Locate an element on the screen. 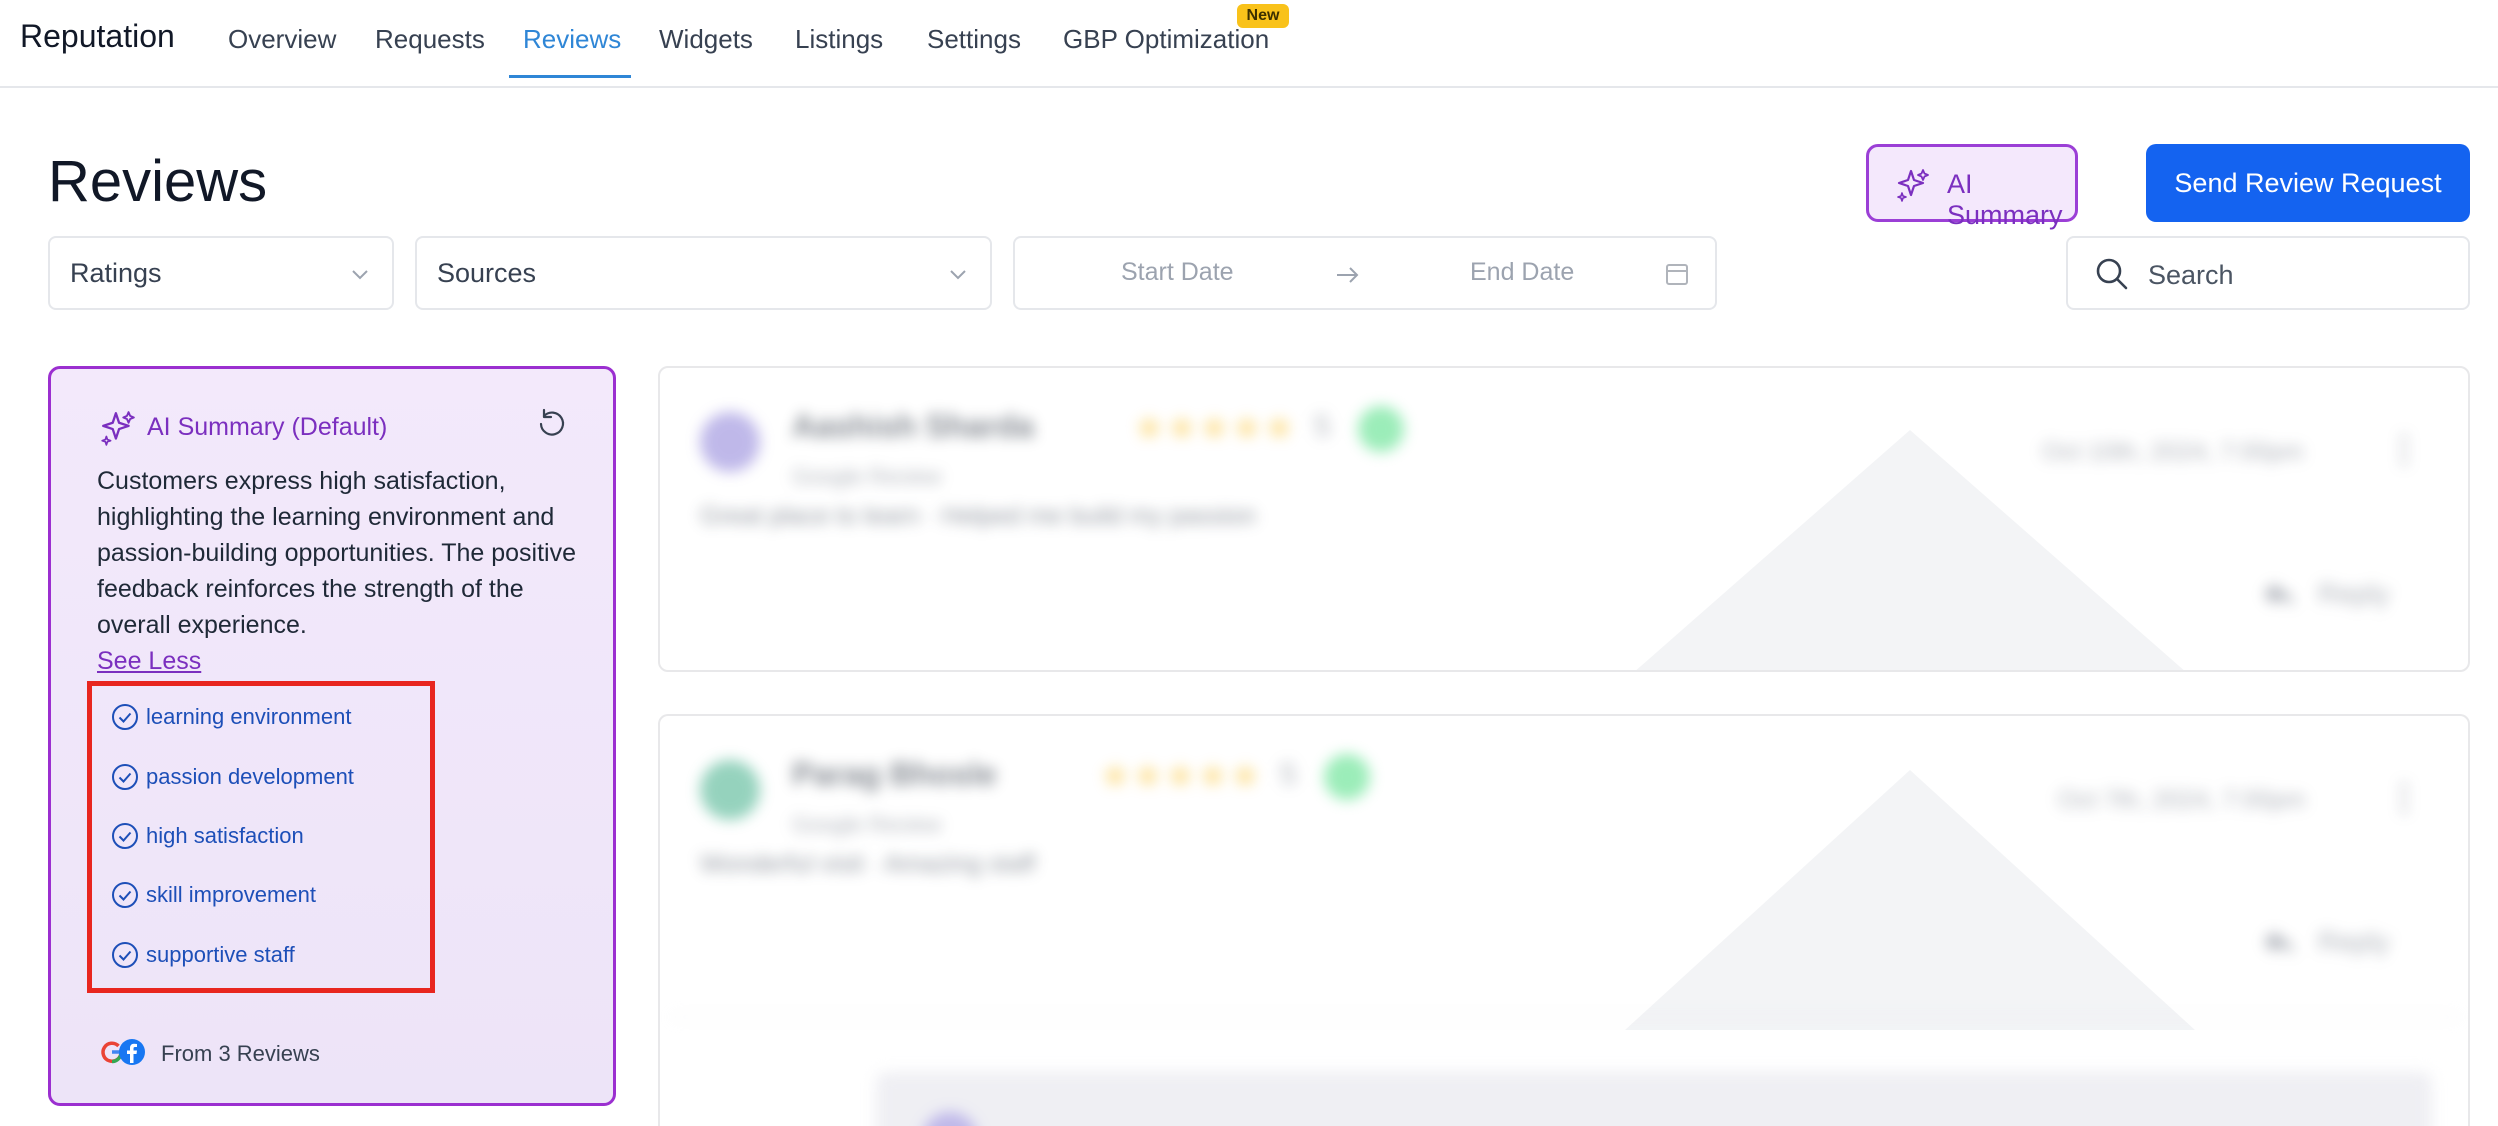 This screenshot has height=1126, width=2498. ratings-dropdown: Ratings is located at coordinates (221, 273).